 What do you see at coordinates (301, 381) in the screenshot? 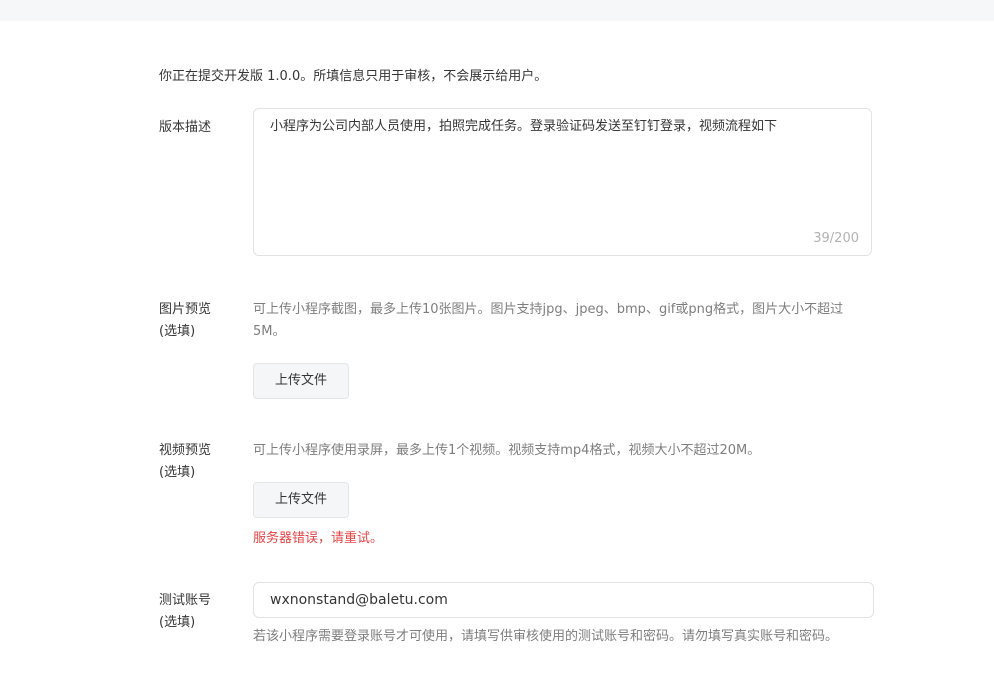
I see `image-upload-button: 上传文件` at bounding box center [301, 381].